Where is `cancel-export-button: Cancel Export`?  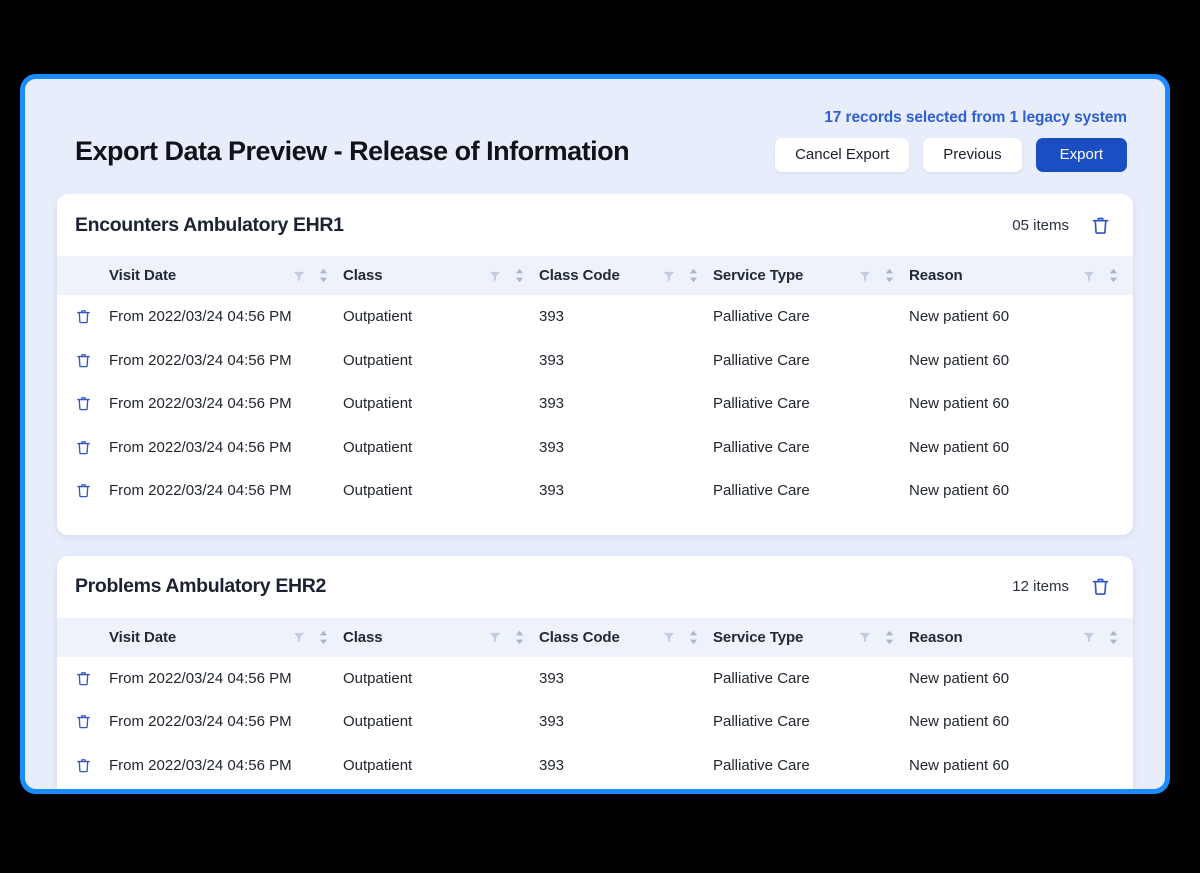
cancel-export-button: Cancel Export is located at coordinates (842, 155).